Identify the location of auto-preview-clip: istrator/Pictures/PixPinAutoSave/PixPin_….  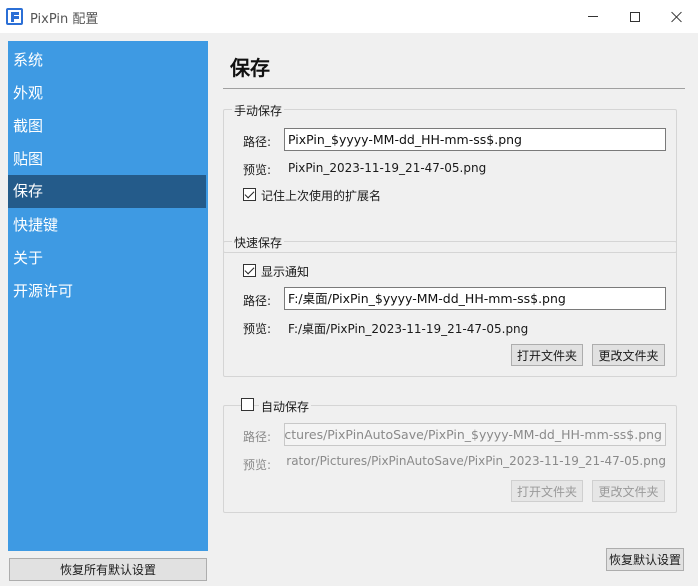
(476, 463).